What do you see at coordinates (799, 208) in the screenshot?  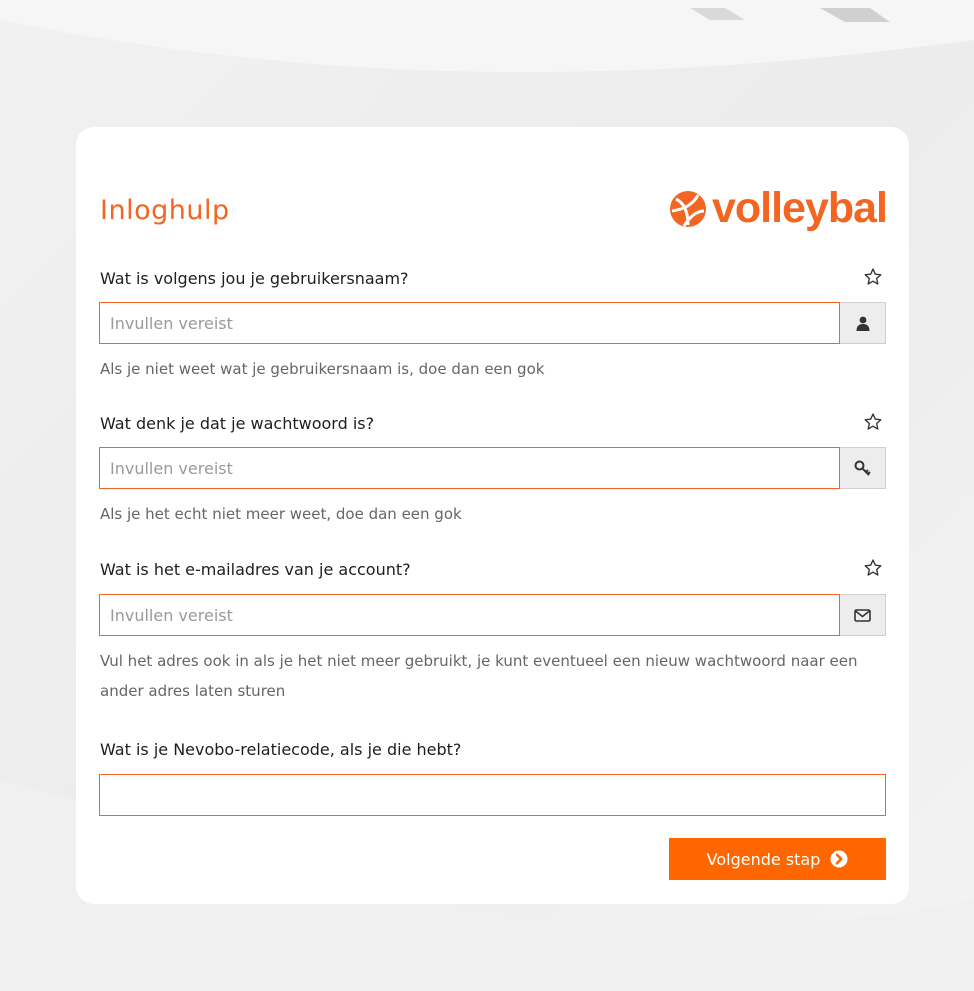 I see `logo-wordmark: volleybal` at bounding box center [799, 208].